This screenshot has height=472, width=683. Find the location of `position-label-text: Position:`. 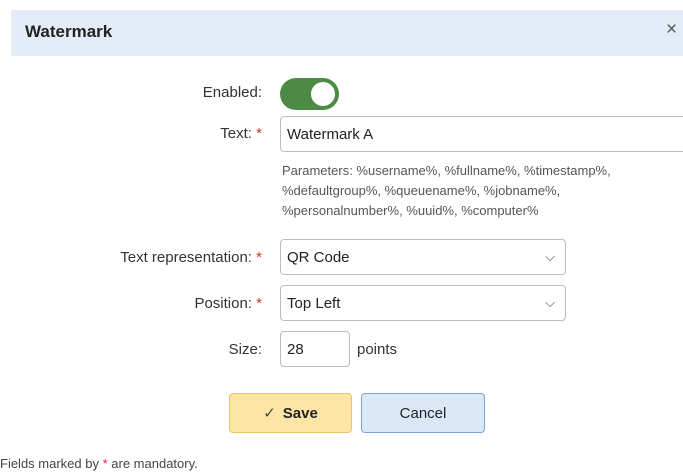

position-label-text: Position: is located at coordinates (223, 303).